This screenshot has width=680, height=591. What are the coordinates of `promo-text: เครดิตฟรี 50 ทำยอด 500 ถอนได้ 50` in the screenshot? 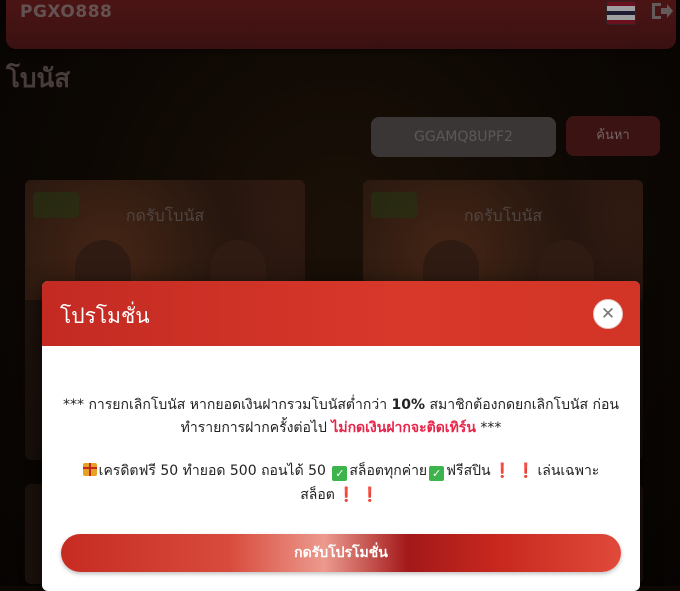 It's located at (214, 471).